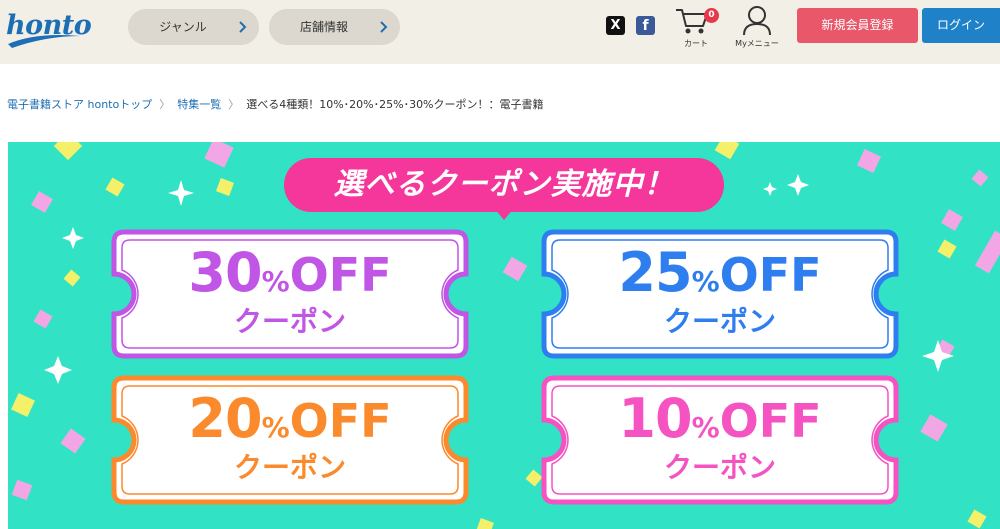  Describe the element at coordinates (645, 25) in the screenshot. I see `facebook-share-icon: f` at that location.